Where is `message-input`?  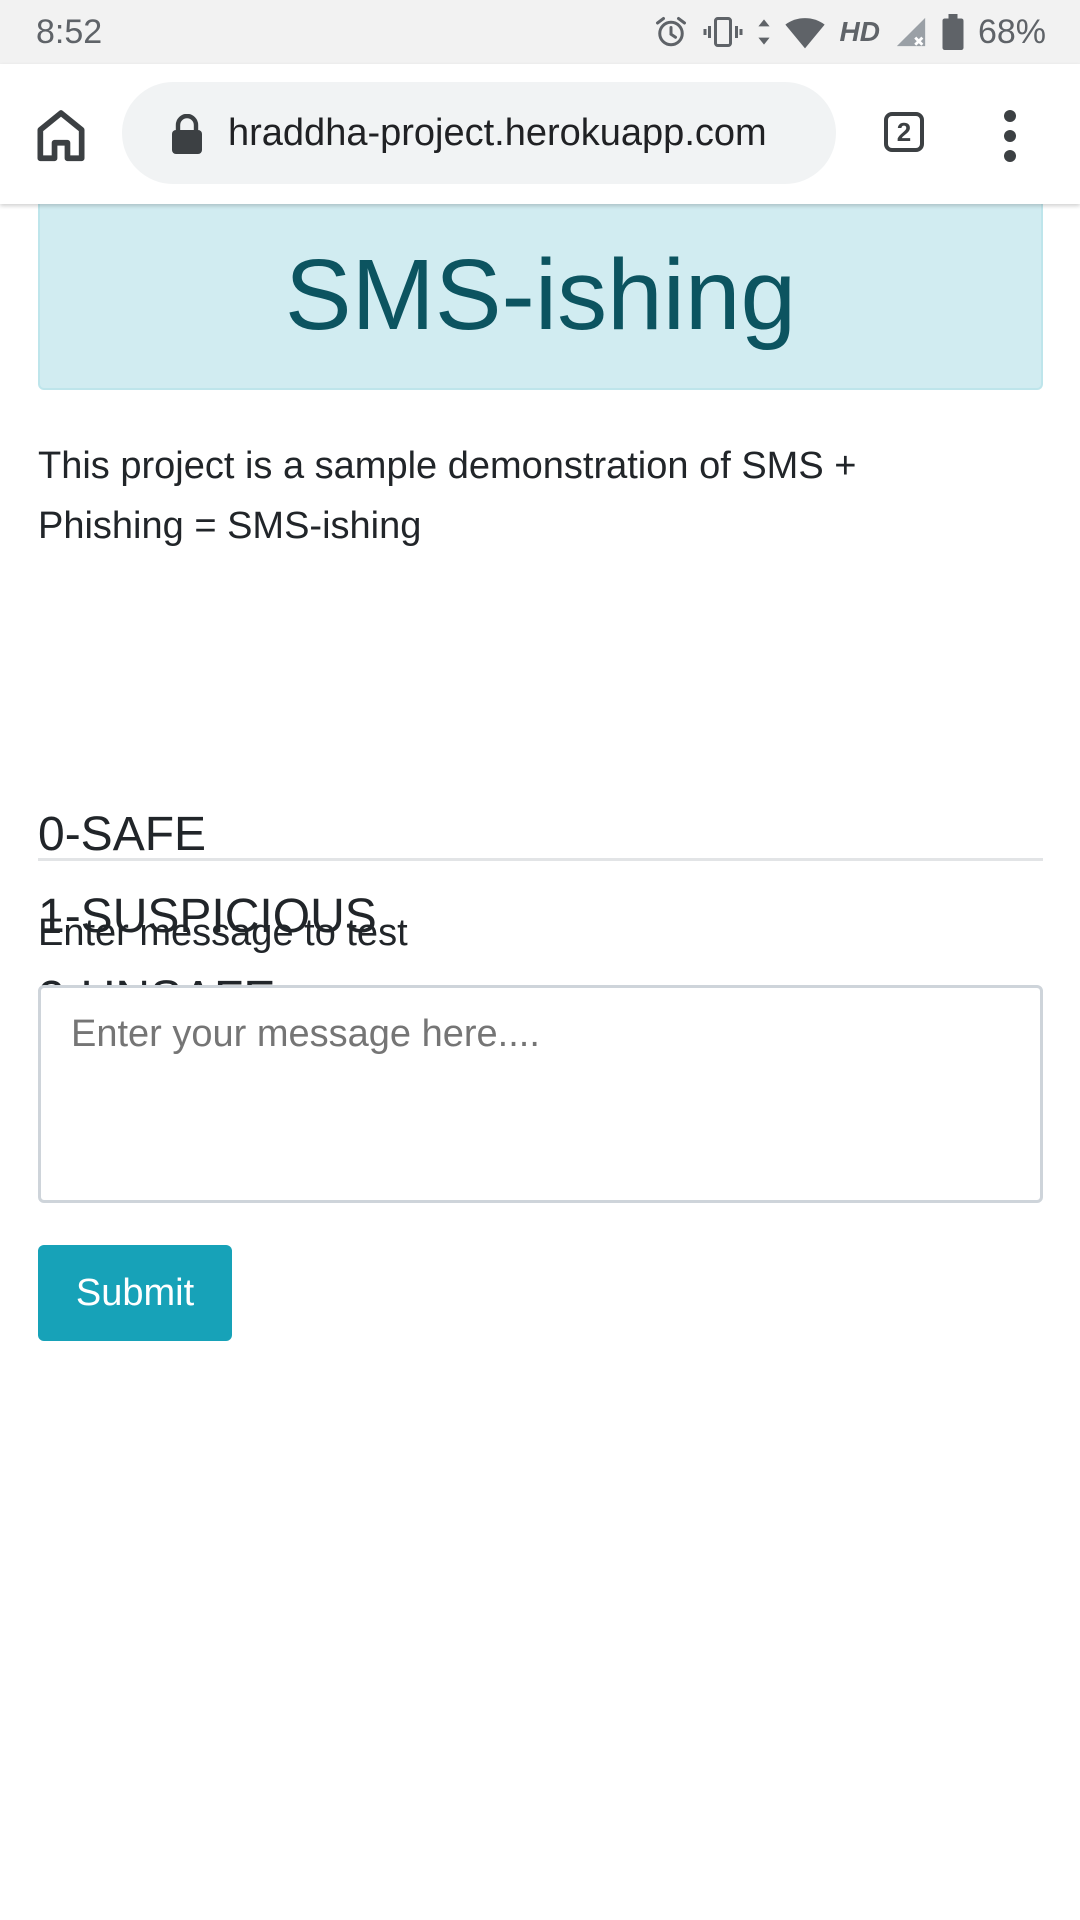 message-input is located at coordinates (540, 1094).